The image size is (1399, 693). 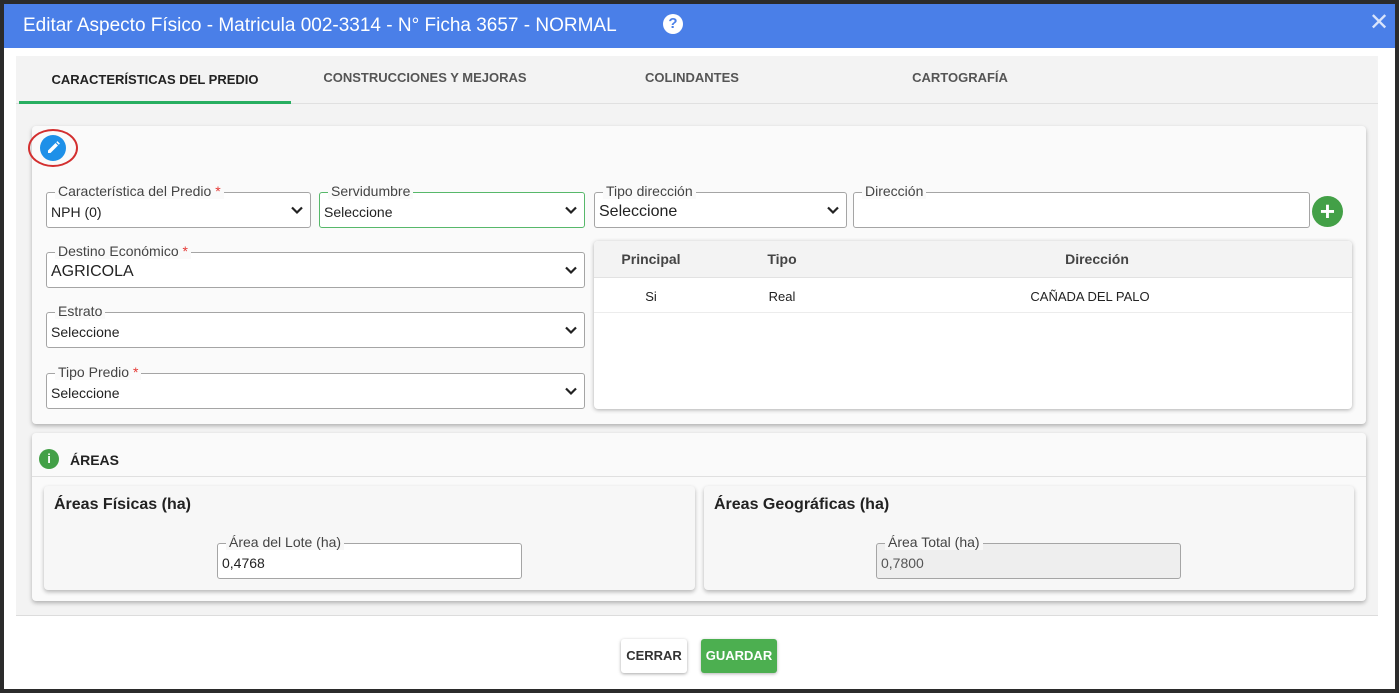 What do you see at coordinates (638, 211) in the screenshot?
I see `tipo-direccion-value: Seleccione` at bounding box center [638, 211].